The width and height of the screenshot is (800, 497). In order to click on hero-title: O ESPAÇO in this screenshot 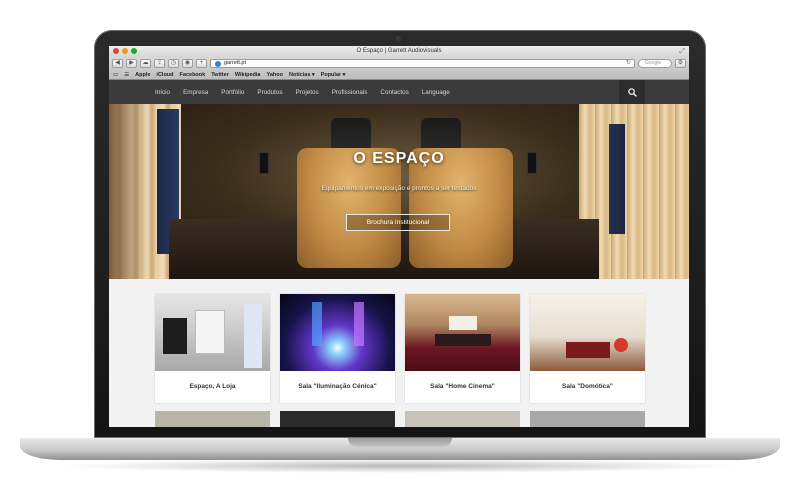, I will do `click(399, 158)`.